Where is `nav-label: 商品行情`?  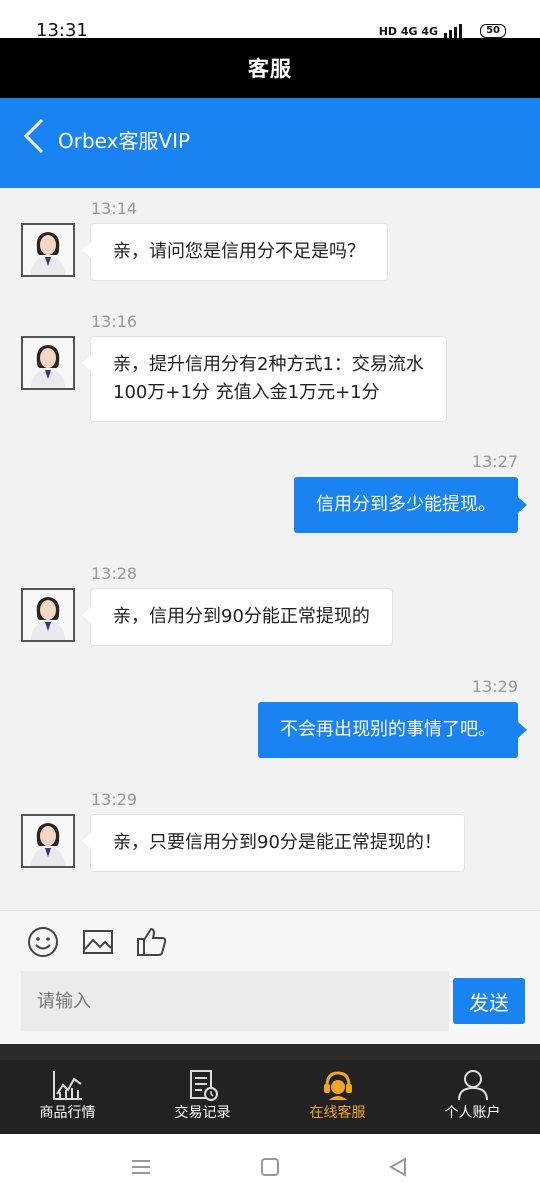
nav-label: 商品行情 is located at coordinates (67, 1113).